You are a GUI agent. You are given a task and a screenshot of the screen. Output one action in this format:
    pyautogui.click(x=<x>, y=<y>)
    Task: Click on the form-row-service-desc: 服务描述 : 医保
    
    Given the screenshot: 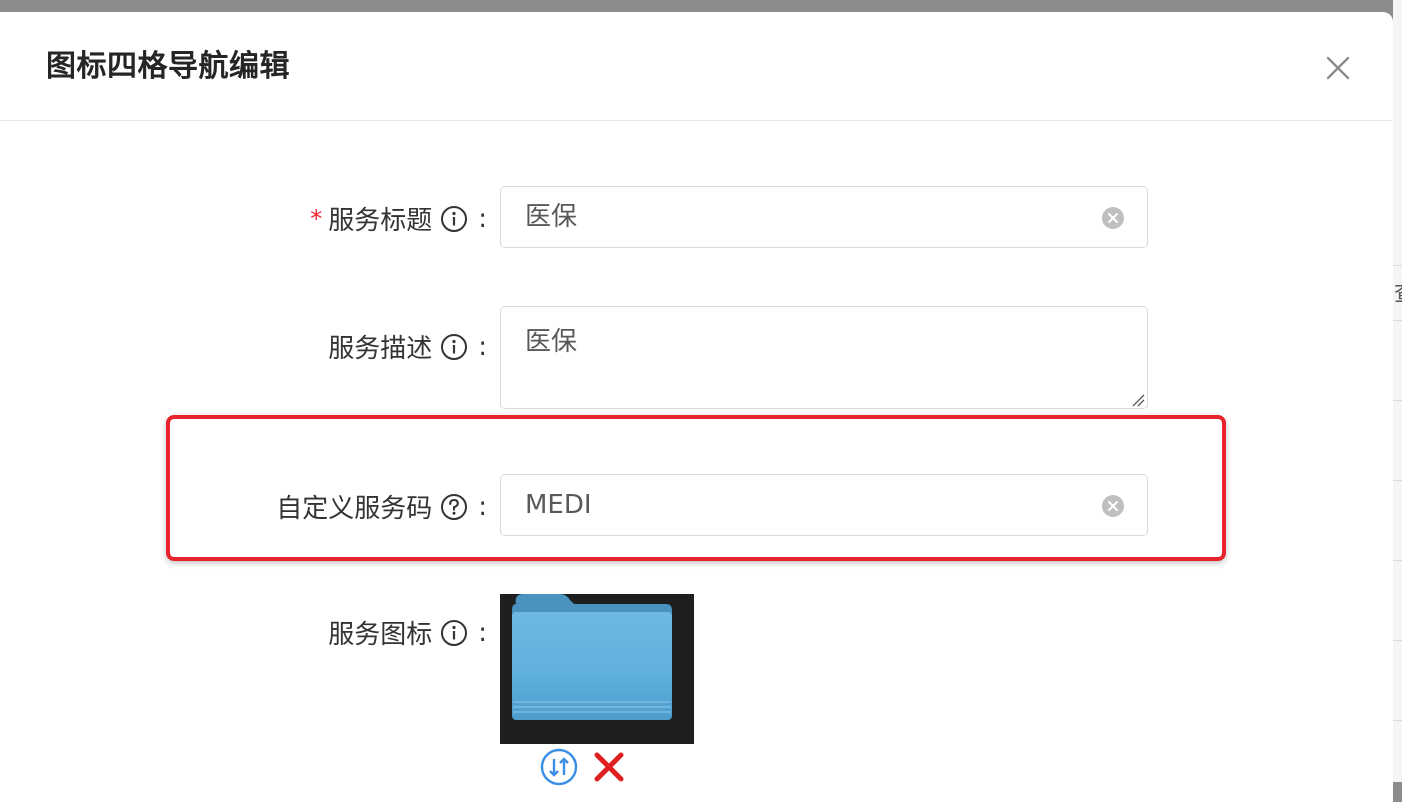 What is the action you would take?
    pyautogui.click(x=696, y=357)
    